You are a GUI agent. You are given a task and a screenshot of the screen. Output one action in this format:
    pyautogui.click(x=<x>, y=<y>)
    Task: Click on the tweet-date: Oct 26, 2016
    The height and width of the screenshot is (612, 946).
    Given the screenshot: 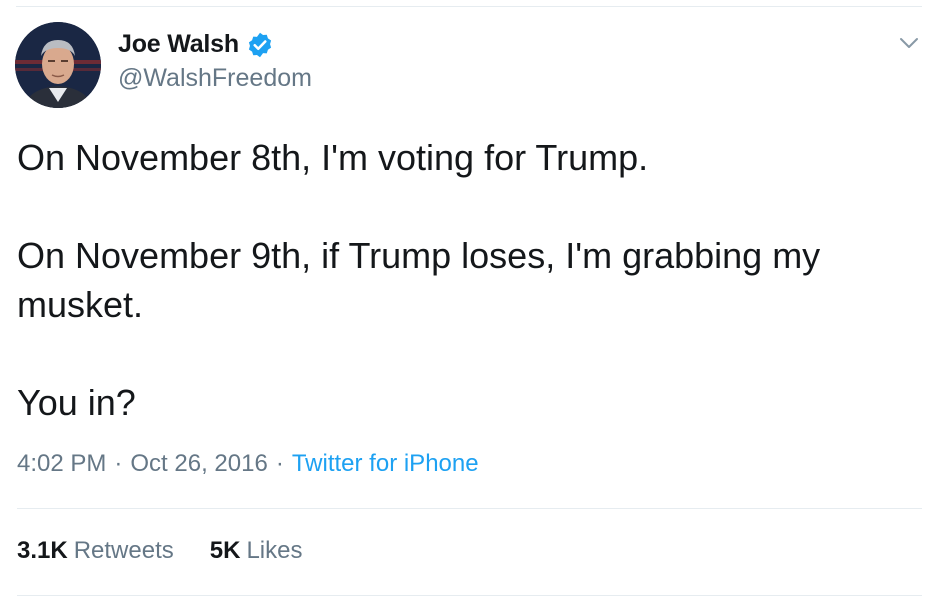 What is the action you would take?
    pyautogui.click(x=198, y=463)
    